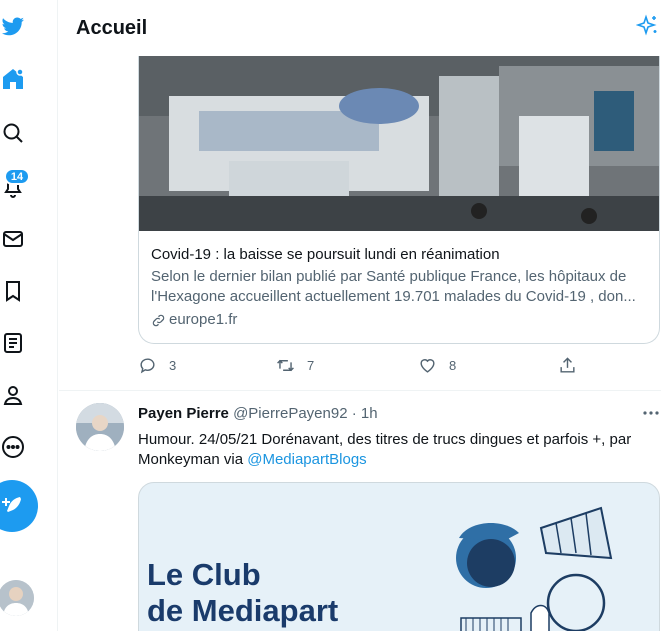  I want to click on media-title-line1: Le Club, so click(204, 574).